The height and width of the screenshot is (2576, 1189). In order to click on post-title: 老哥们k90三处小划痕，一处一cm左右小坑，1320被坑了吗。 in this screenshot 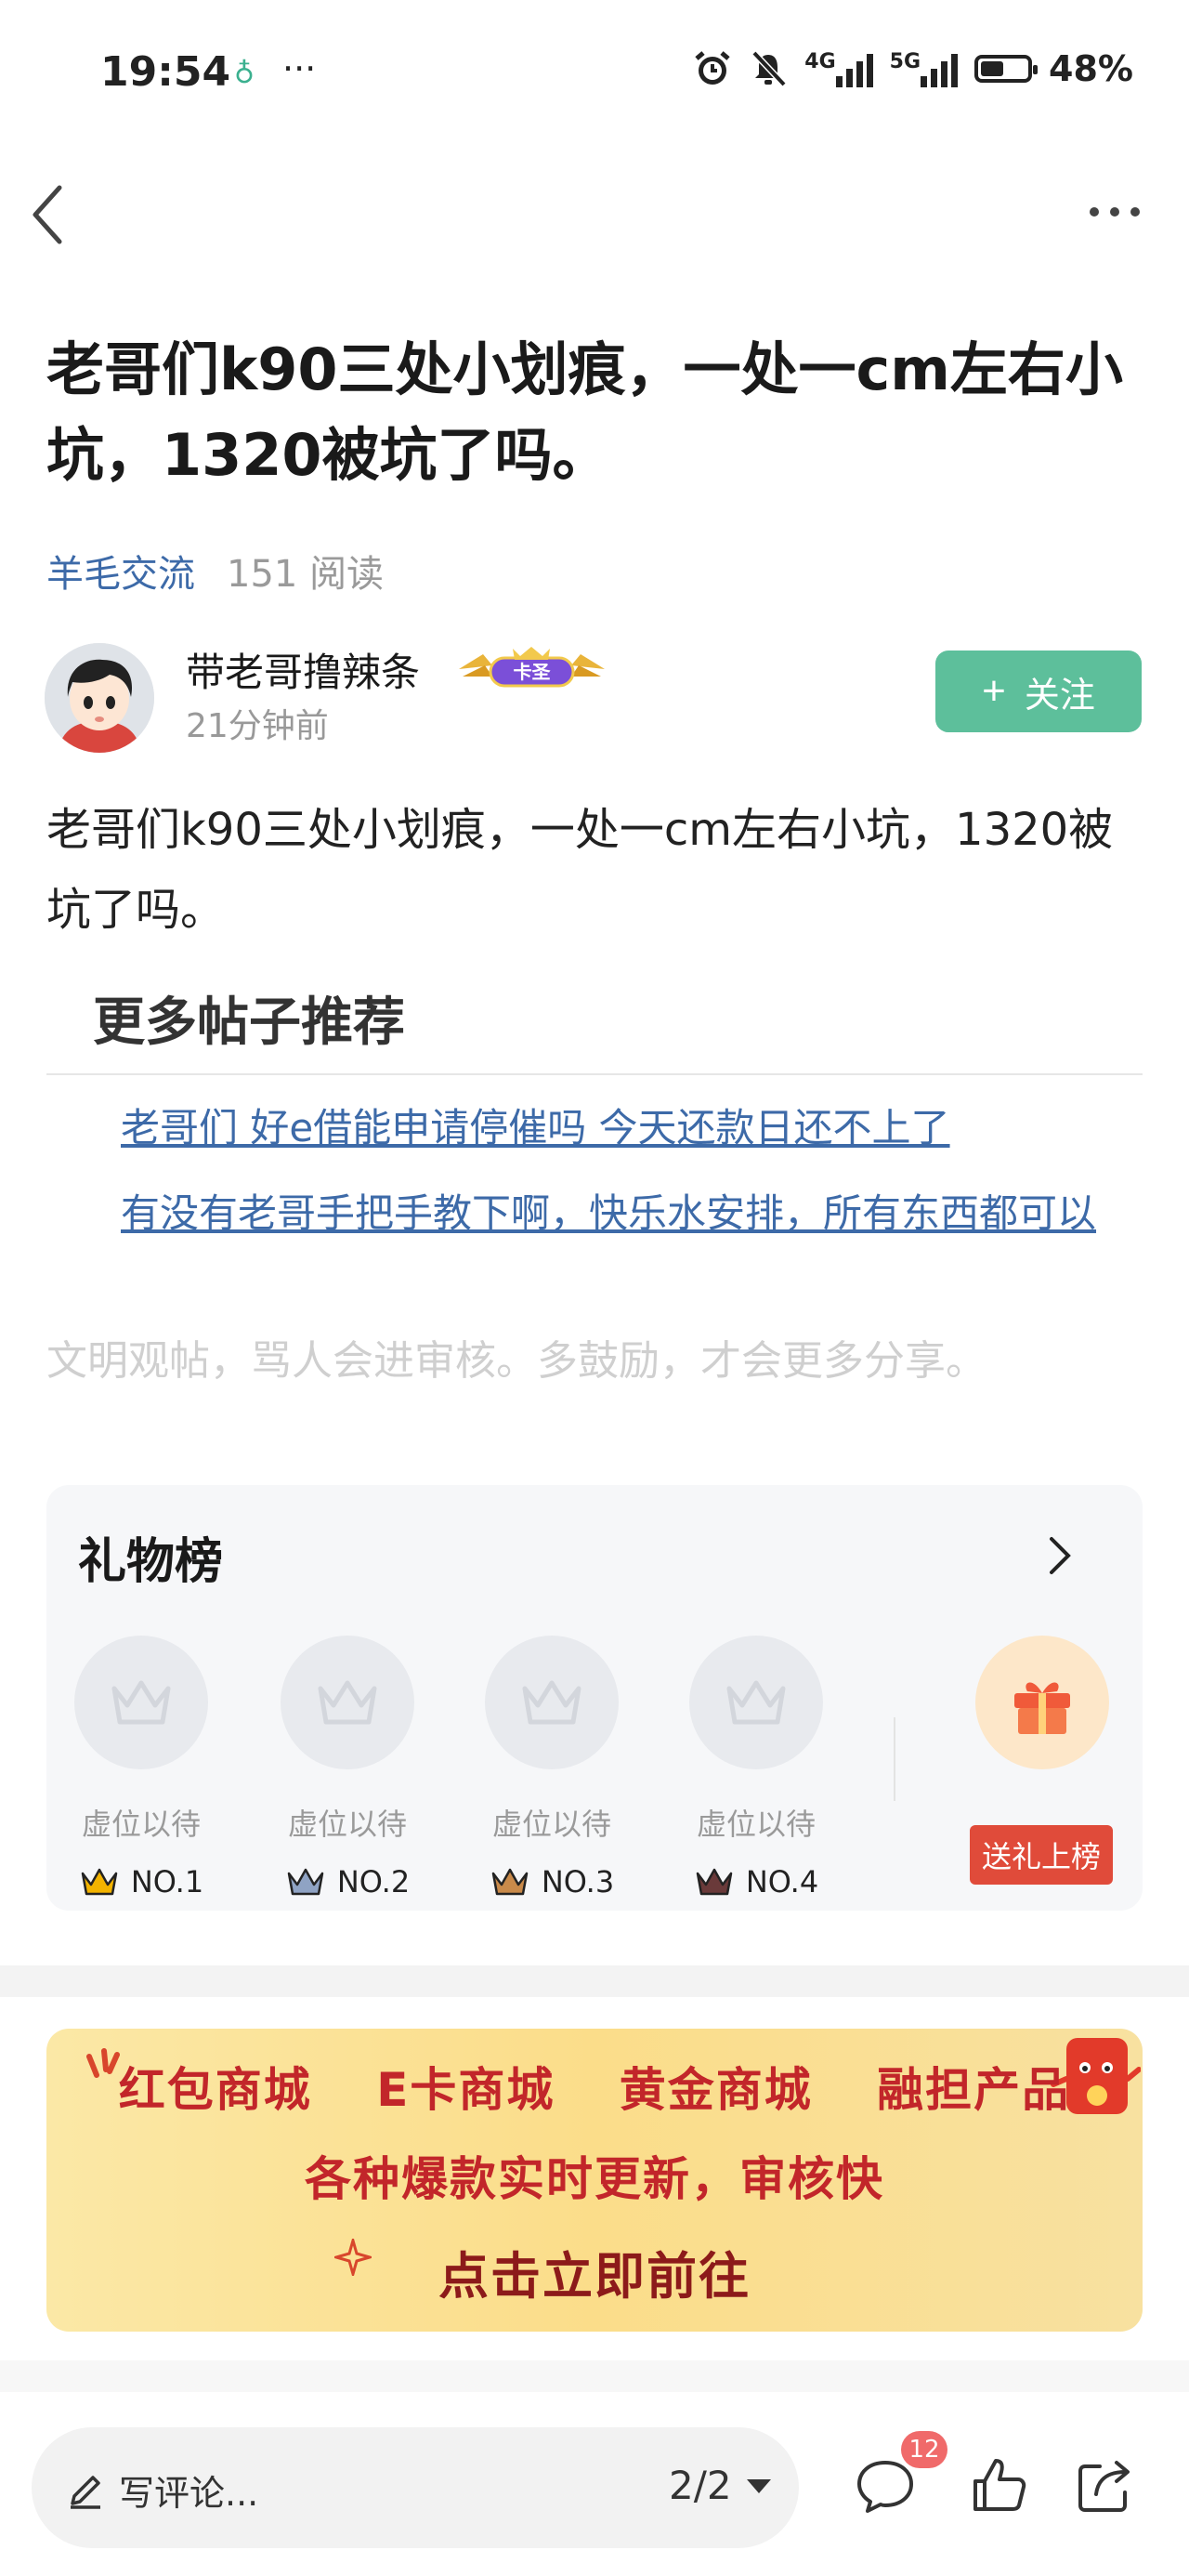, I will do `click(584, 412)`.